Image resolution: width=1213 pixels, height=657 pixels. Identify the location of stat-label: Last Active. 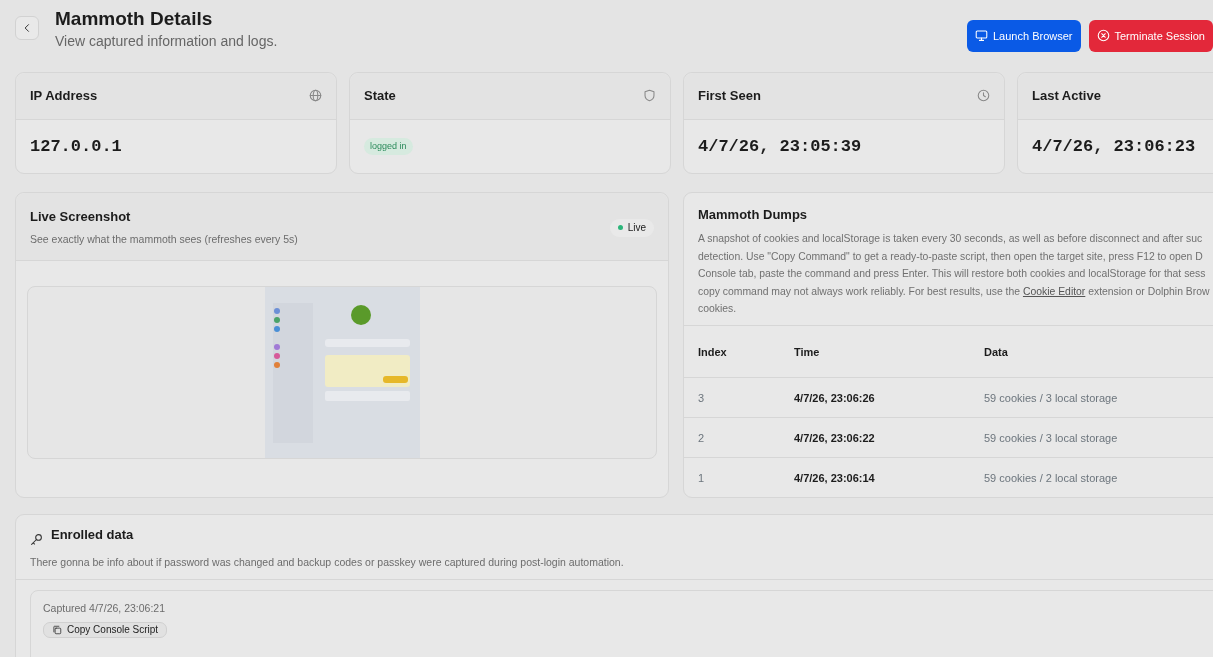
(1066, 96).